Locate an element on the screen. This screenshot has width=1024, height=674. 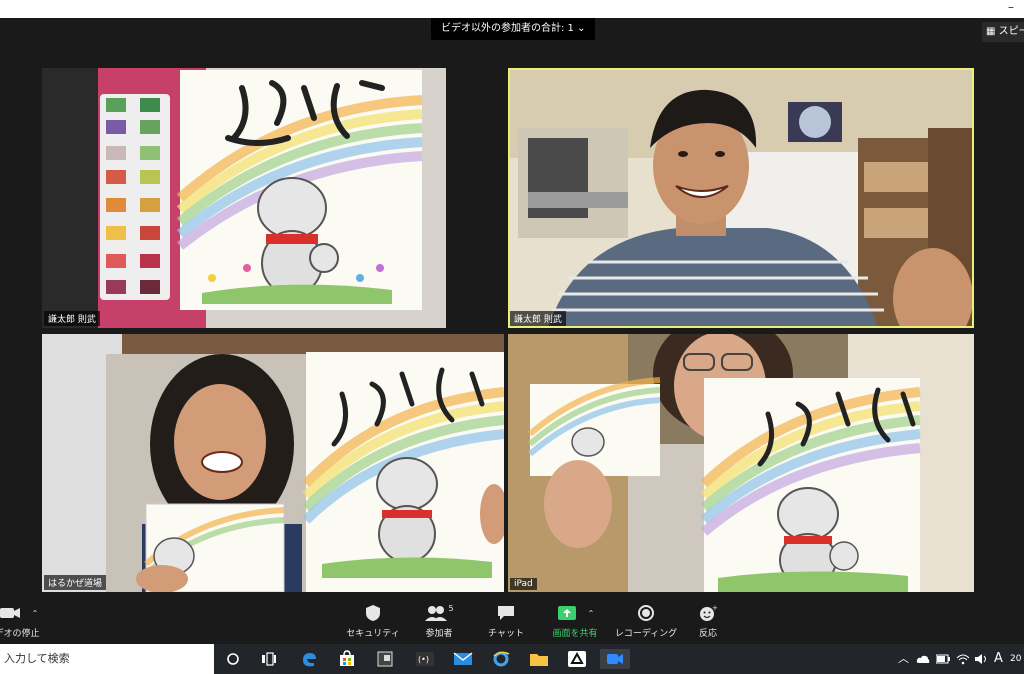
minimize-button: – is located at coordinates (1011, 7).